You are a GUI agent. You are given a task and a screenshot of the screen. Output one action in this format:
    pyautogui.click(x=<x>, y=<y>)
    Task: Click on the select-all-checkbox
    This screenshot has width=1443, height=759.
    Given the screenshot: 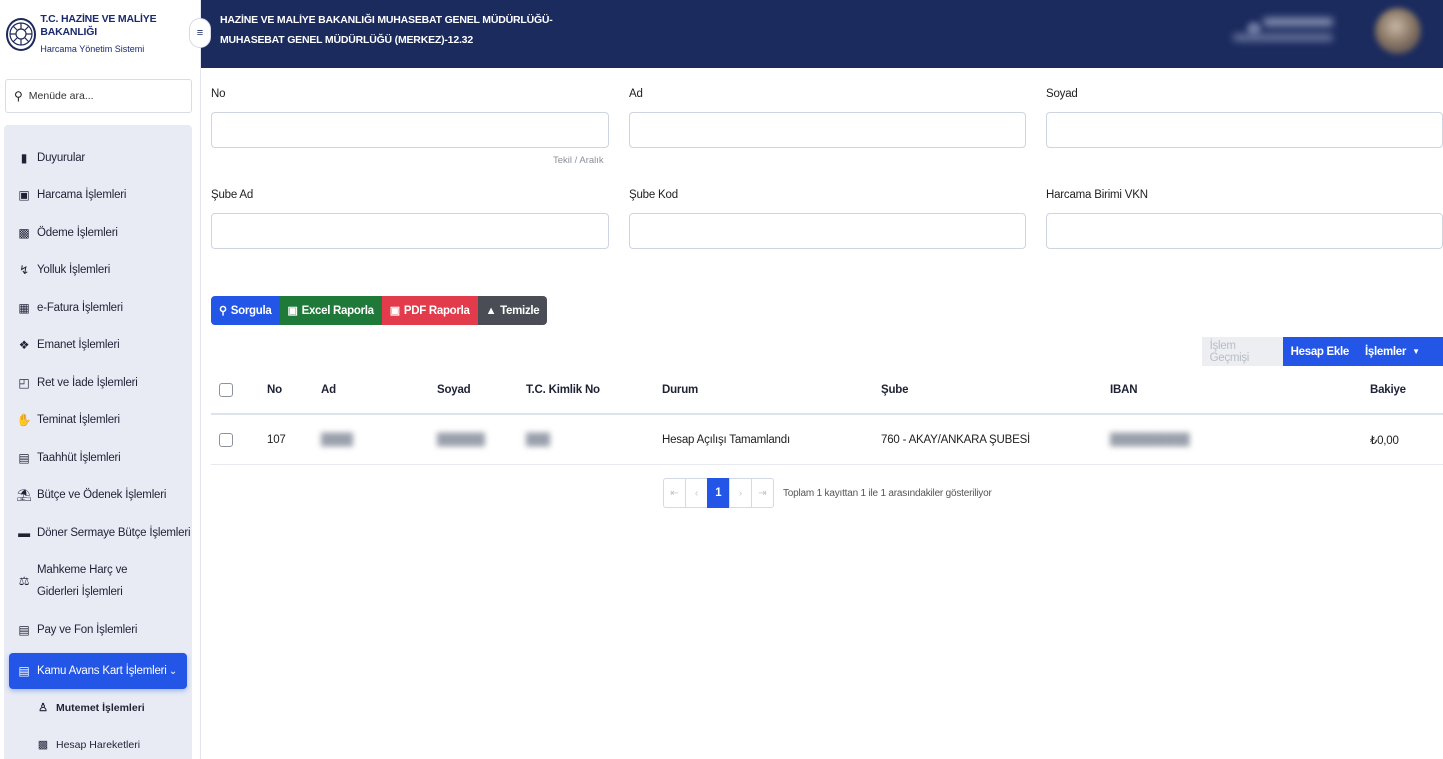 What is the action you would take?
    pyautogui.click(x=226, y=390)
    